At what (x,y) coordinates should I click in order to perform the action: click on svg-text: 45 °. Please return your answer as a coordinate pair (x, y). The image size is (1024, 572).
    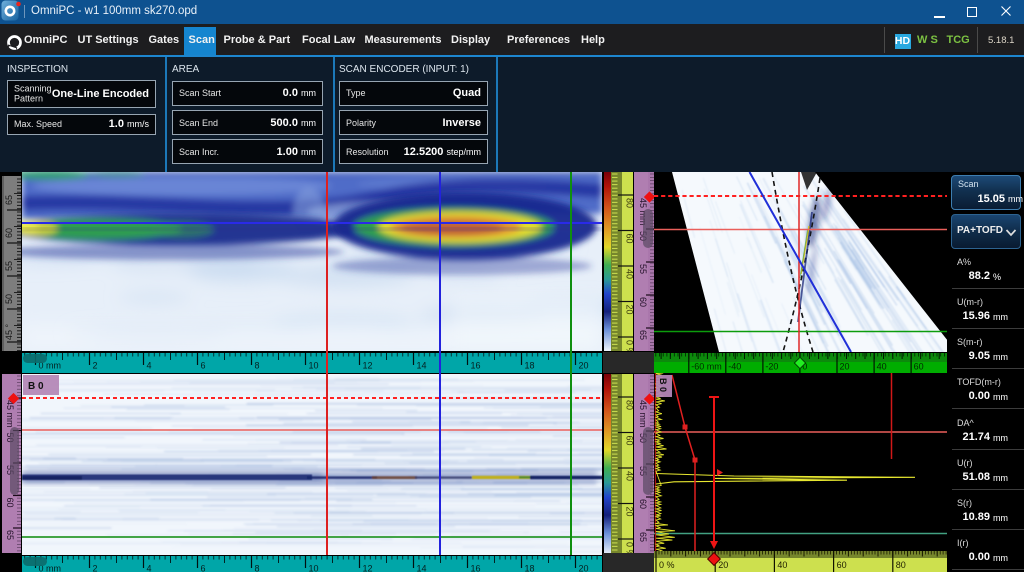
    Looking at the image, I should click on (9, 332).